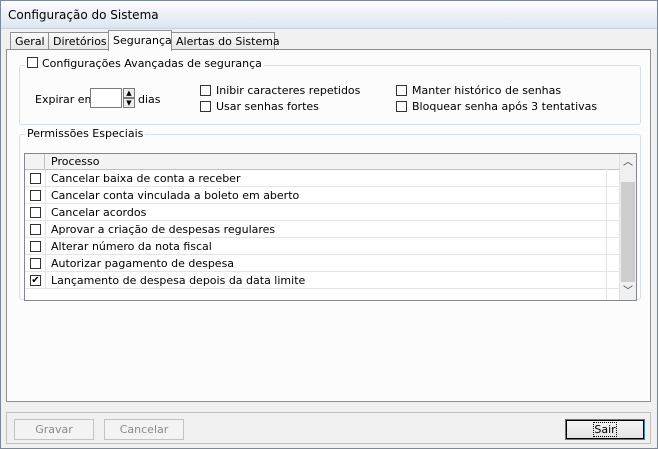  Describe the element at coordinates (322, 162) in the screenshot. I see `grid-header: Processo` at that location.